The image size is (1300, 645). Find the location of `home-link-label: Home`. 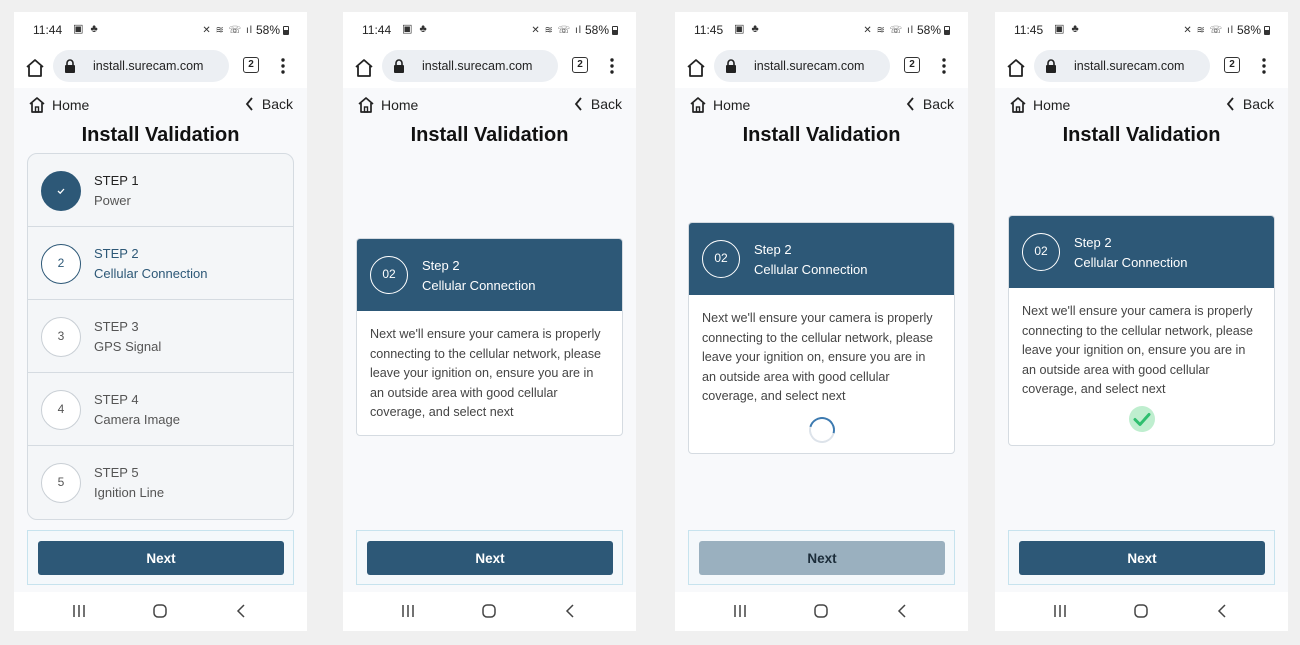

home-link-label: Home is located at coordinates (71, 105).